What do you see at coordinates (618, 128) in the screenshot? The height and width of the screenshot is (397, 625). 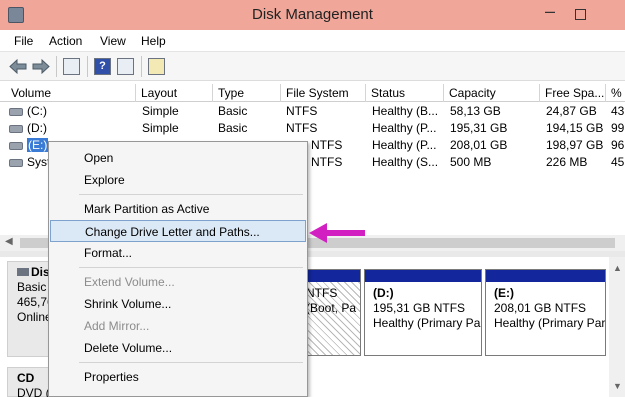 I see `percent-free-cell: 99` at bounding box center [618, 128].